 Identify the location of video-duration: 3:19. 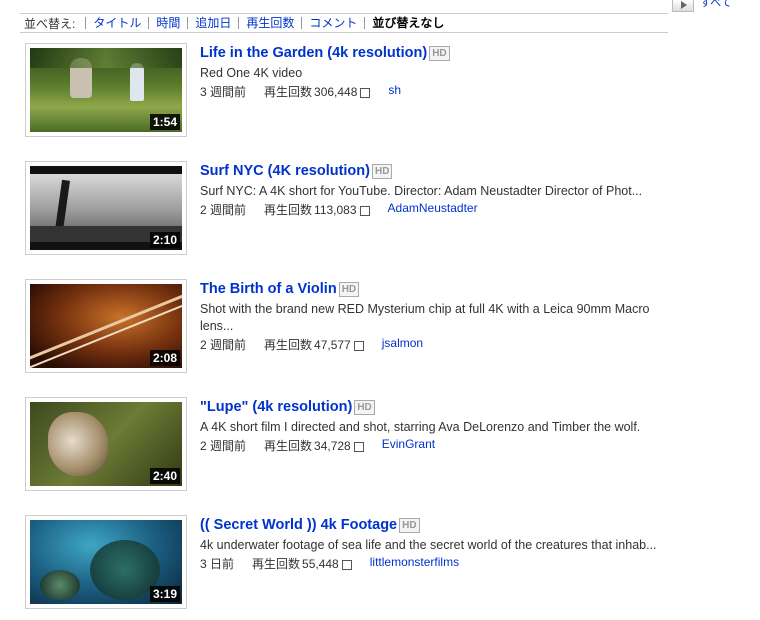
(164, 594).